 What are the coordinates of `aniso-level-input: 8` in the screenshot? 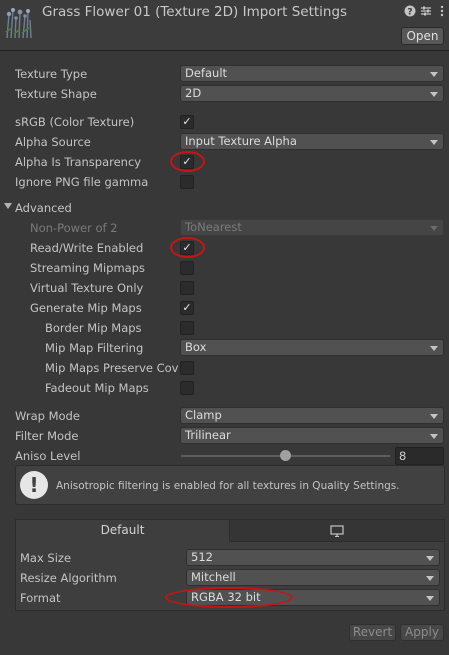 It's located at (419, 456).